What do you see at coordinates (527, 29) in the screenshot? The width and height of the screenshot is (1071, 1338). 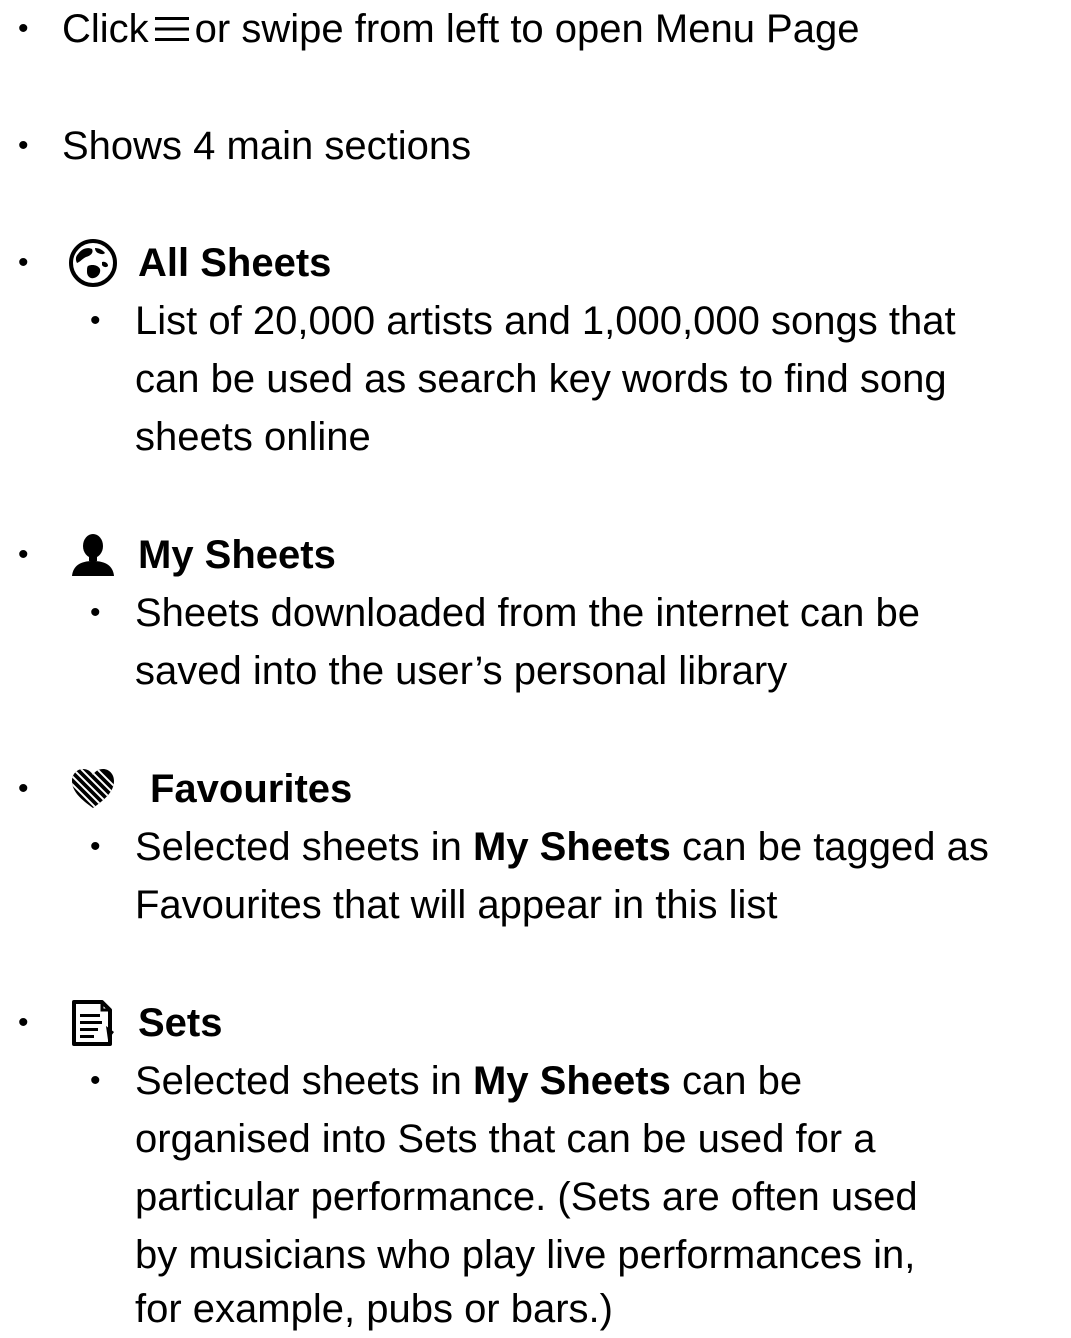 I see `intro-line-1-after: or swipe from left to open Menu Page` at bounding box center [527, 29].